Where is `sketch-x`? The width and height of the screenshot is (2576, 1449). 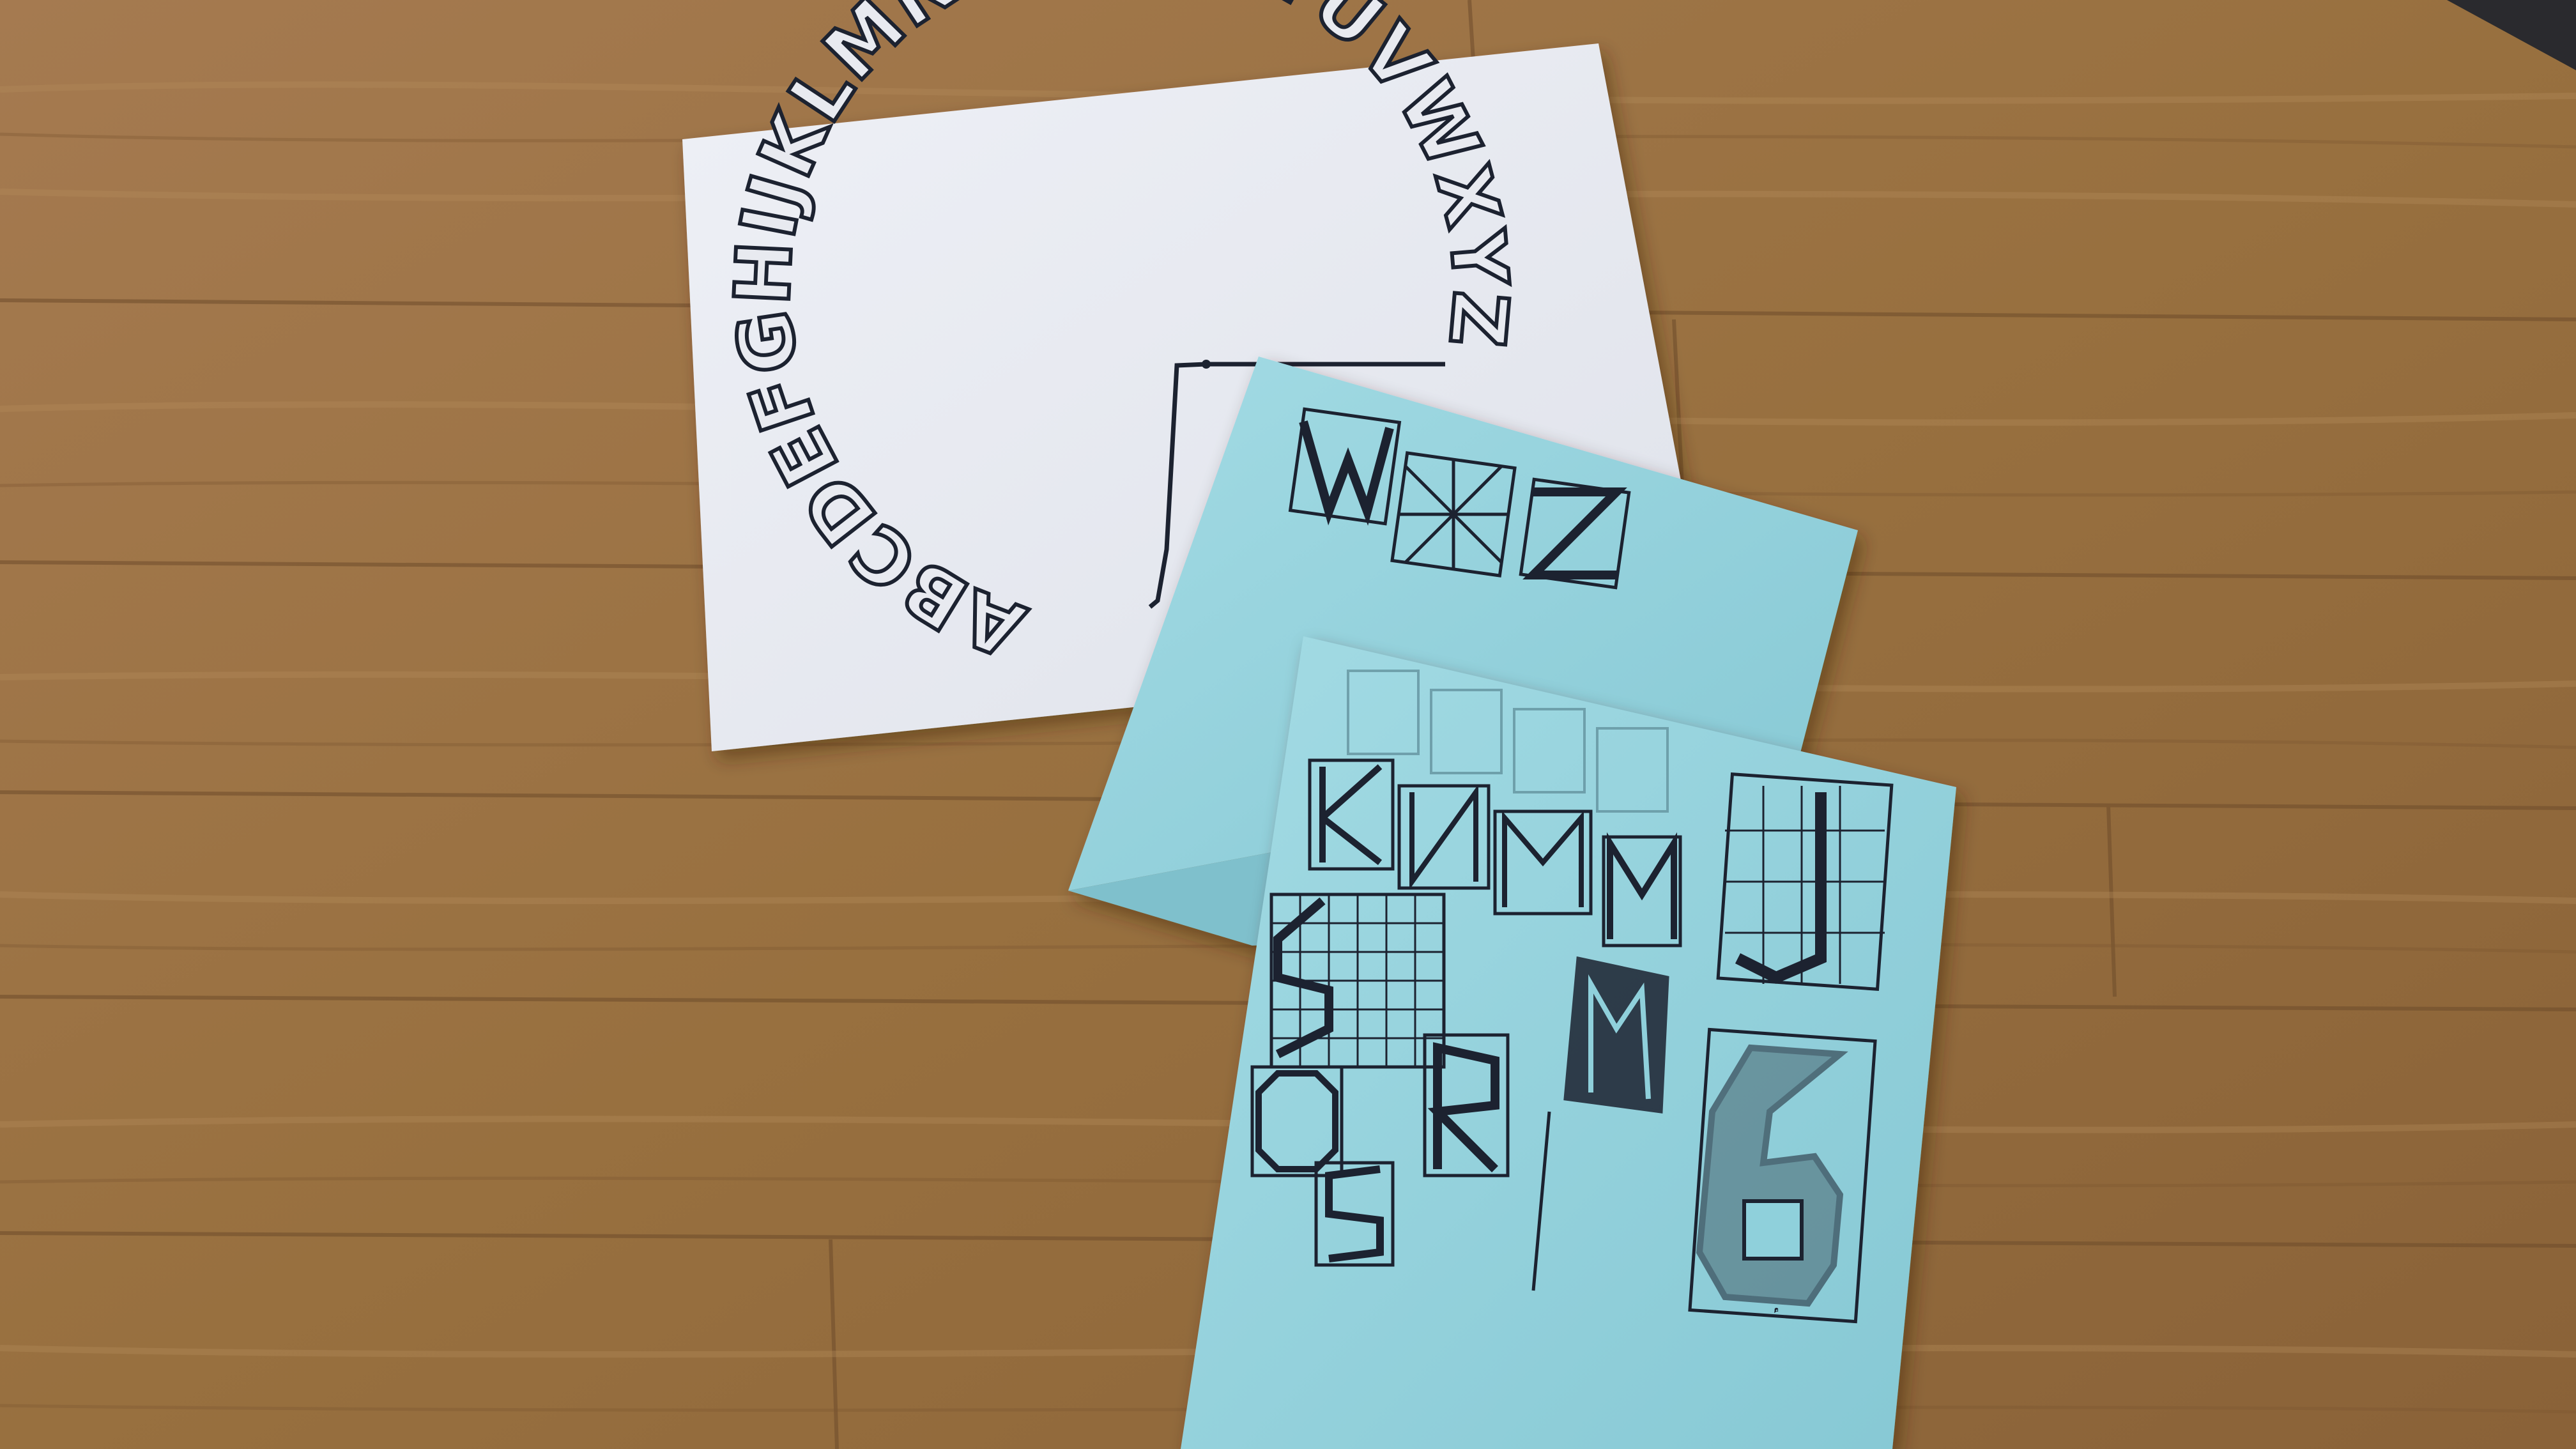
sketch-x is located at coordinates (1453, 514).